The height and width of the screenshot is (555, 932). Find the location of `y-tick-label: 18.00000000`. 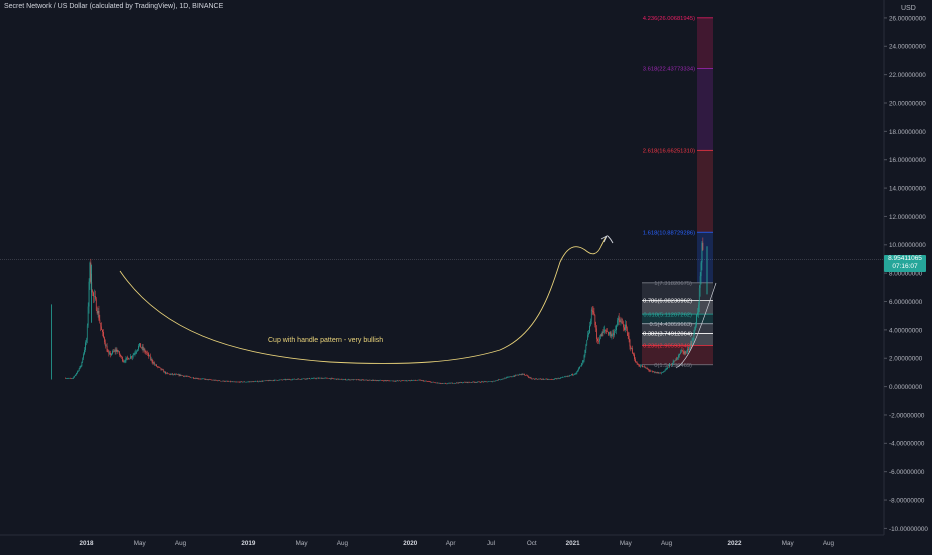

y-tick-label: 18.00000000 is located at coordinates (907, 132).